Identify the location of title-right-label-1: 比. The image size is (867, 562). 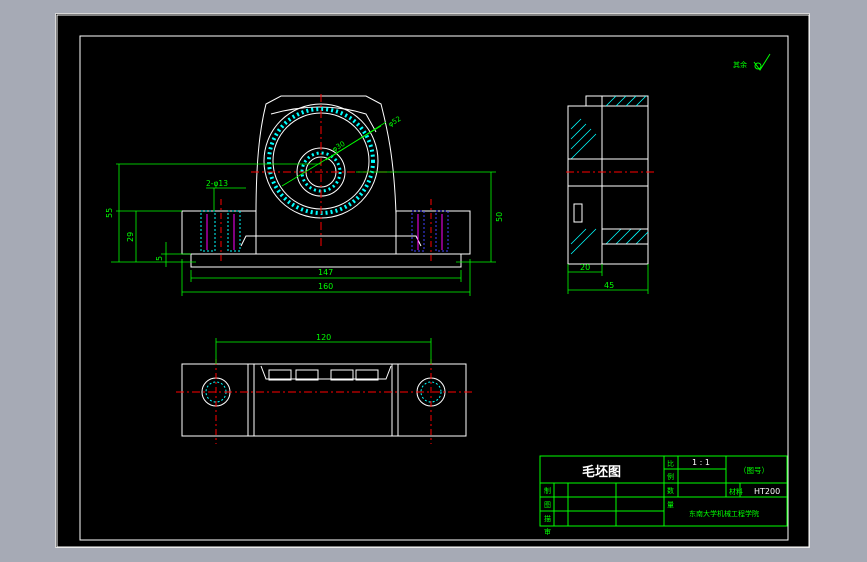
(670, 463).